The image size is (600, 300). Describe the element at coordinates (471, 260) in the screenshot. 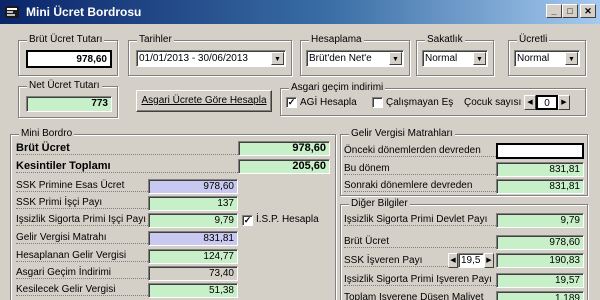

I see `ssk-isveren-rate-input: 19,5` at that location.